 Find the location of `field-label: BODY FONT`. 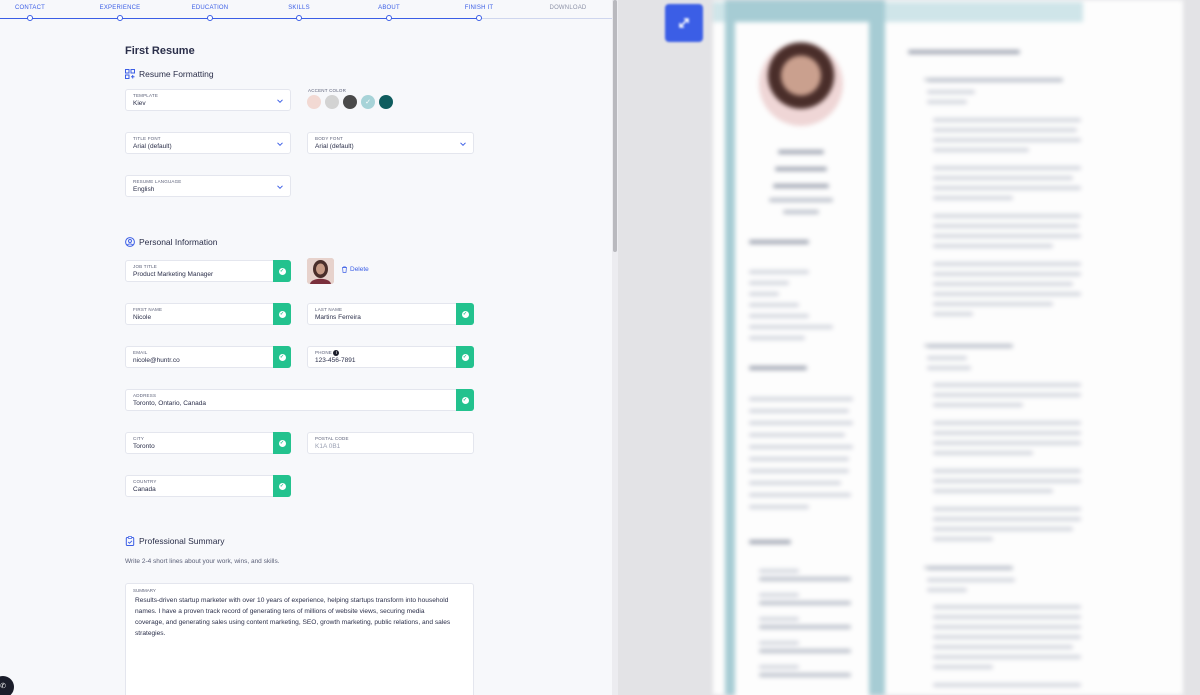

field-label: BODY FONT is located at coordinates (329, 138).